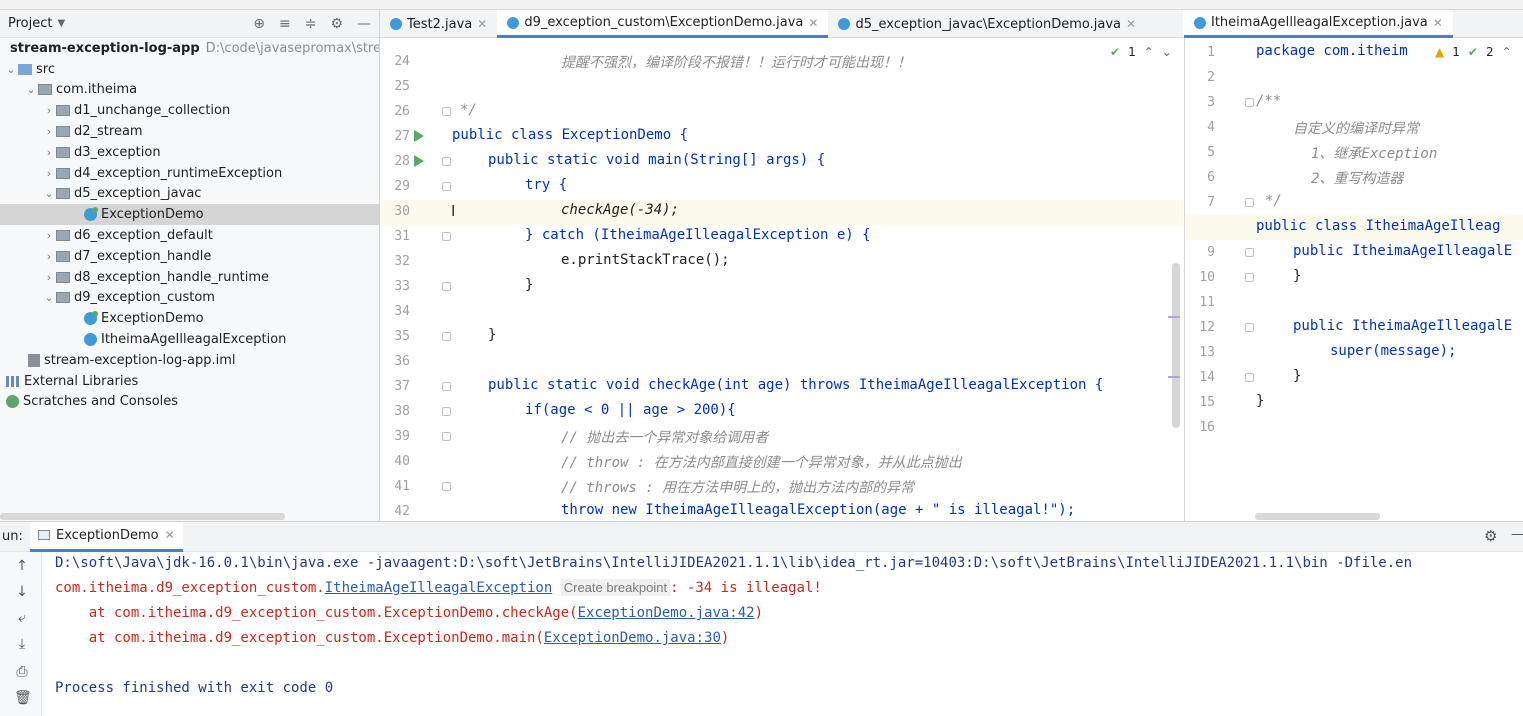  I want to click on project-horizontal-scrollbar, so click(142, 516).